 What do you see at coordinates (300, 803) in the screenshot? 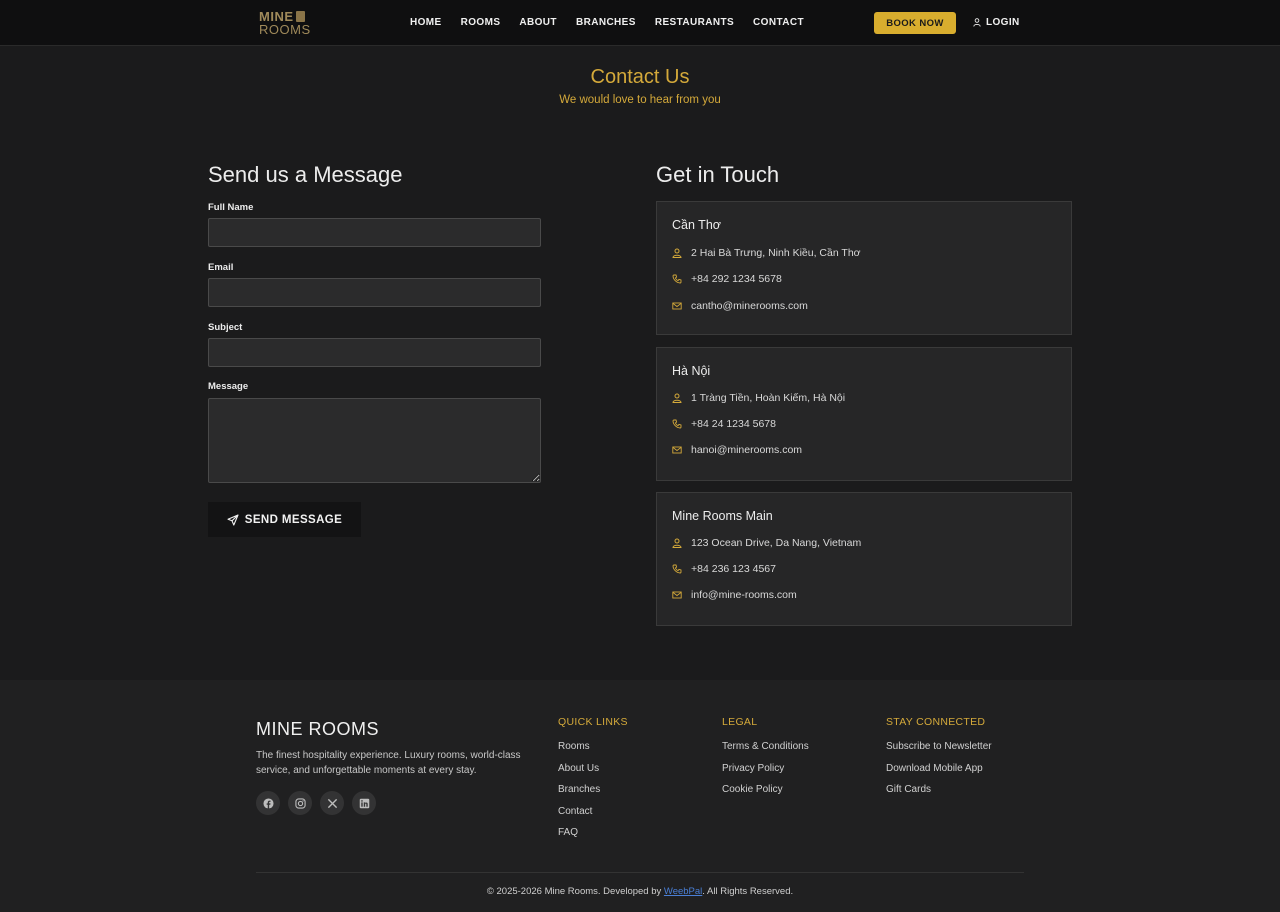
I see `instagram-icon` at bounding box center [300, 803].